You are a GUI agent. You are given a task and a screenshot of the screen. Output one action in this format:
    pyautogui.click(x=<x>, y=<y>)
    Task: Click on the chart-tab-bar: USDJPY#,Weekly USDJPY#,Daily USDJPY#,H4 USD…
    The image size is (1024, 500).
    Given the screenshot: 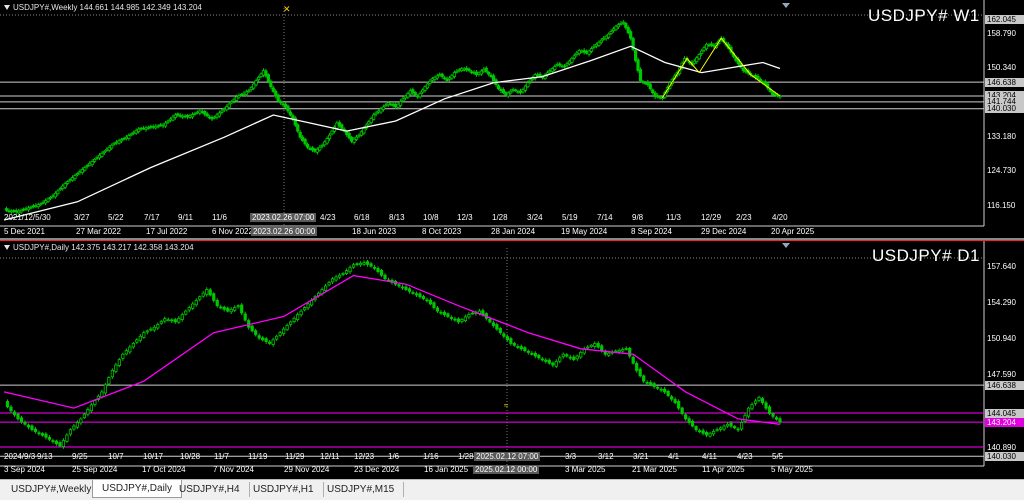 What is the action you would take?
    pyautogui.click(x=512, y=489)
    